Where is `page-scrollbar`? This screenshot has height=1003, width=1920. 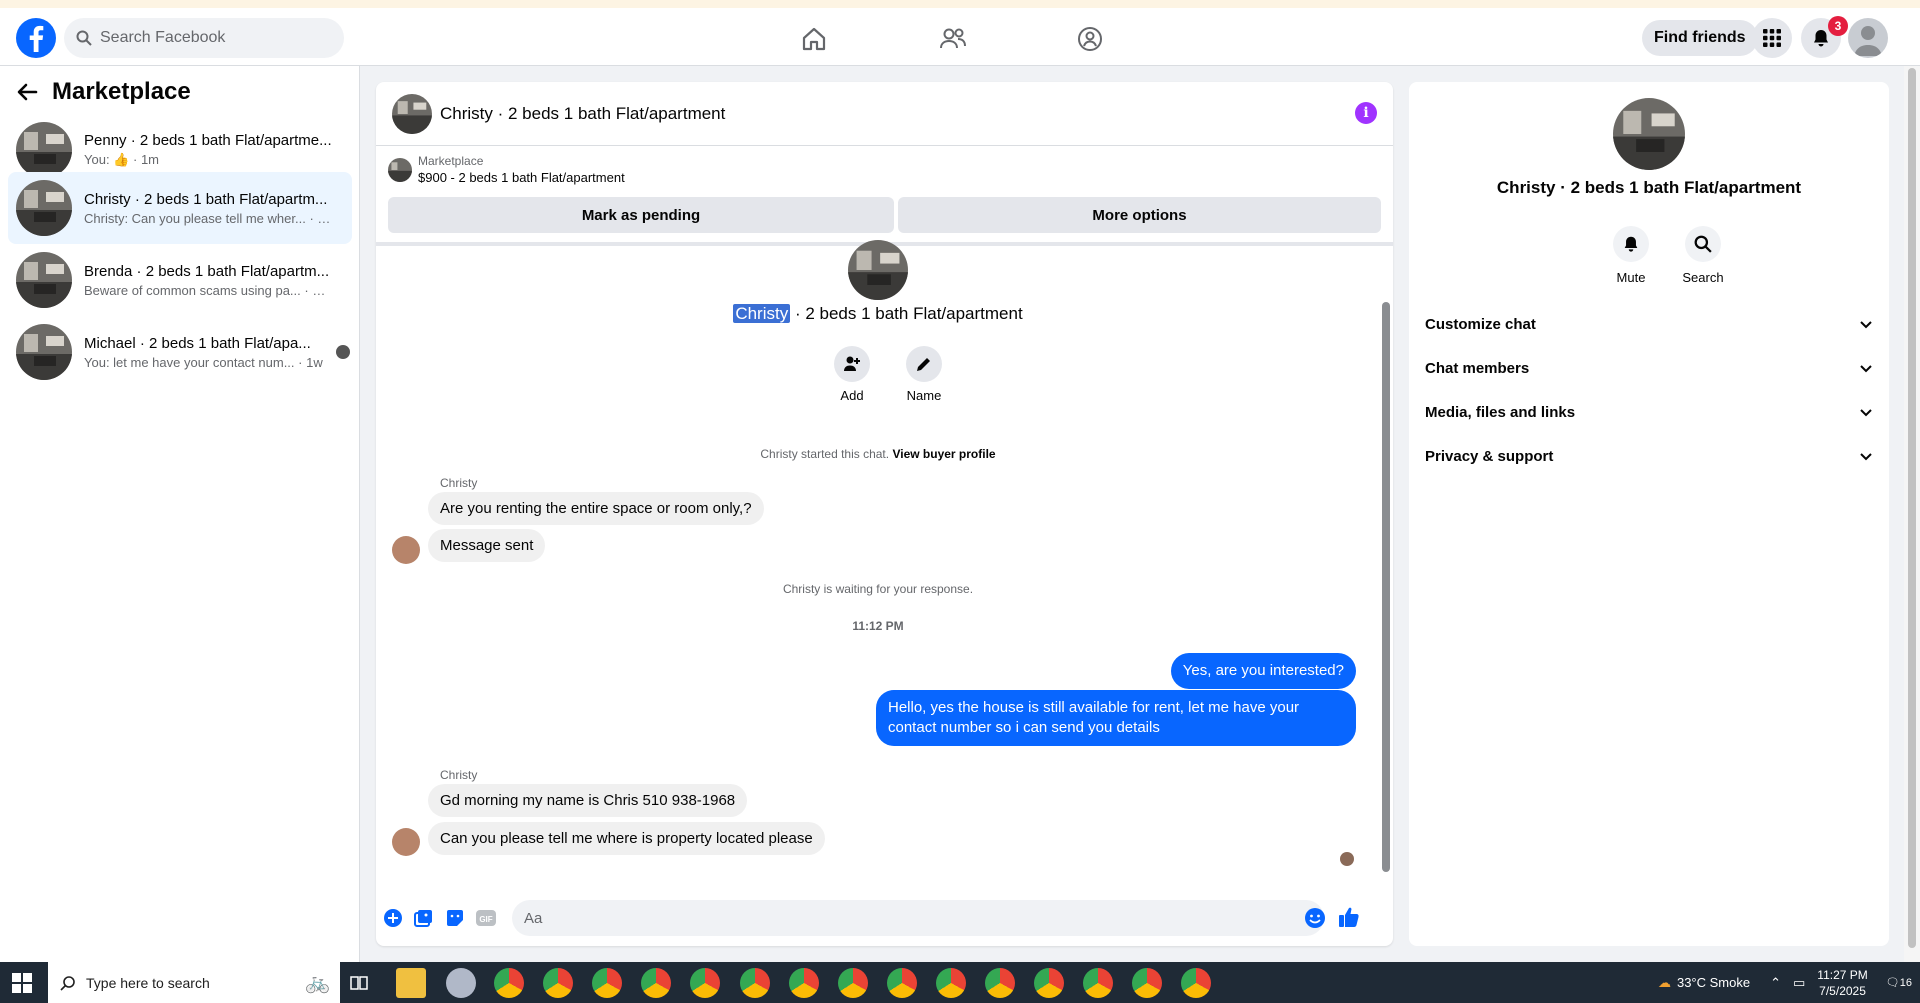 page-scrollbar is located at coordinates (1912, 514).